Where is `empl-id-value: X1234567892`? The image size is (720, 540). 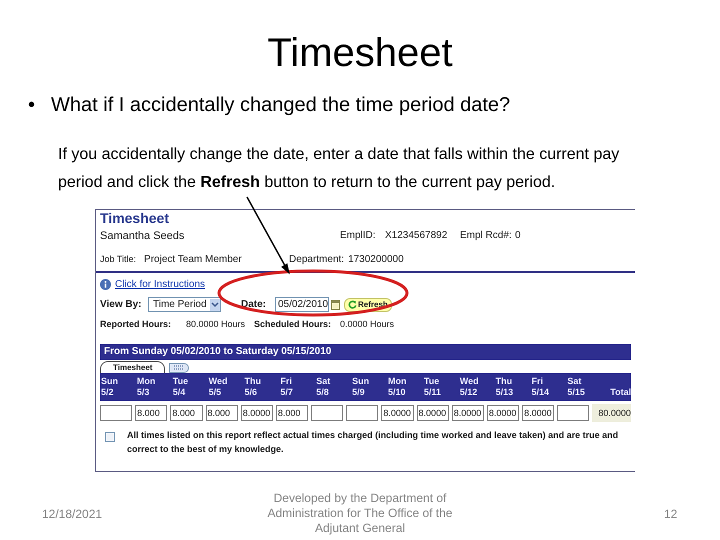
empl-id-value: X1234567892 is located at coordinates (416, 236).